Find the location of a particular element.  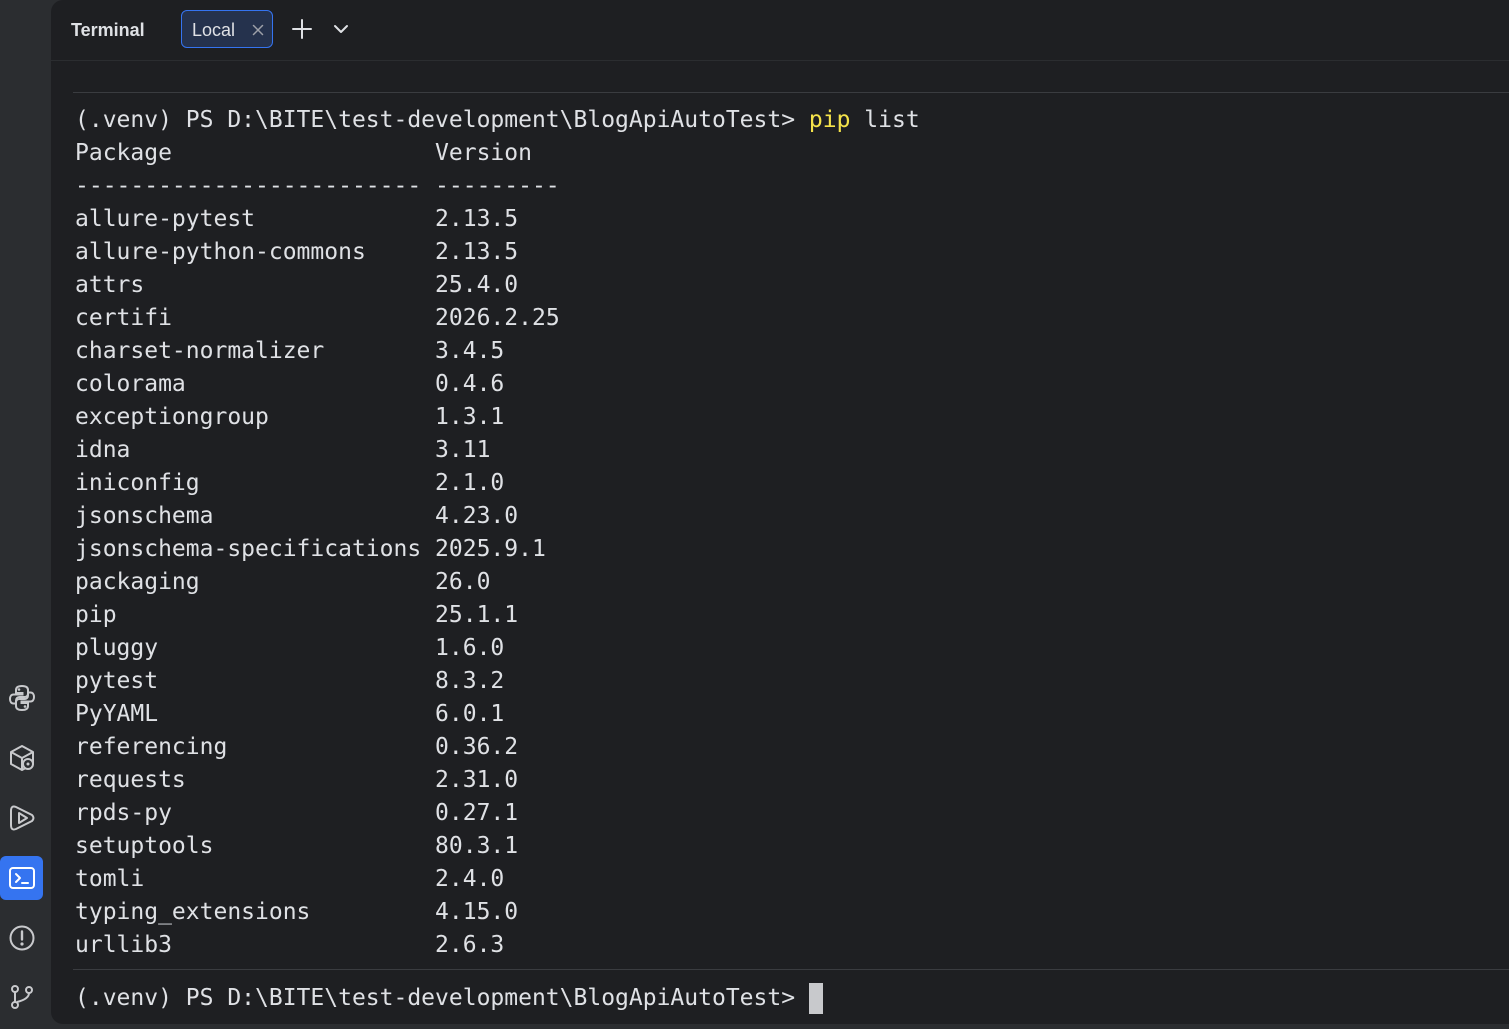

package-row: exceptiongroup 1.3.1 is located at coordinates (289, 417).